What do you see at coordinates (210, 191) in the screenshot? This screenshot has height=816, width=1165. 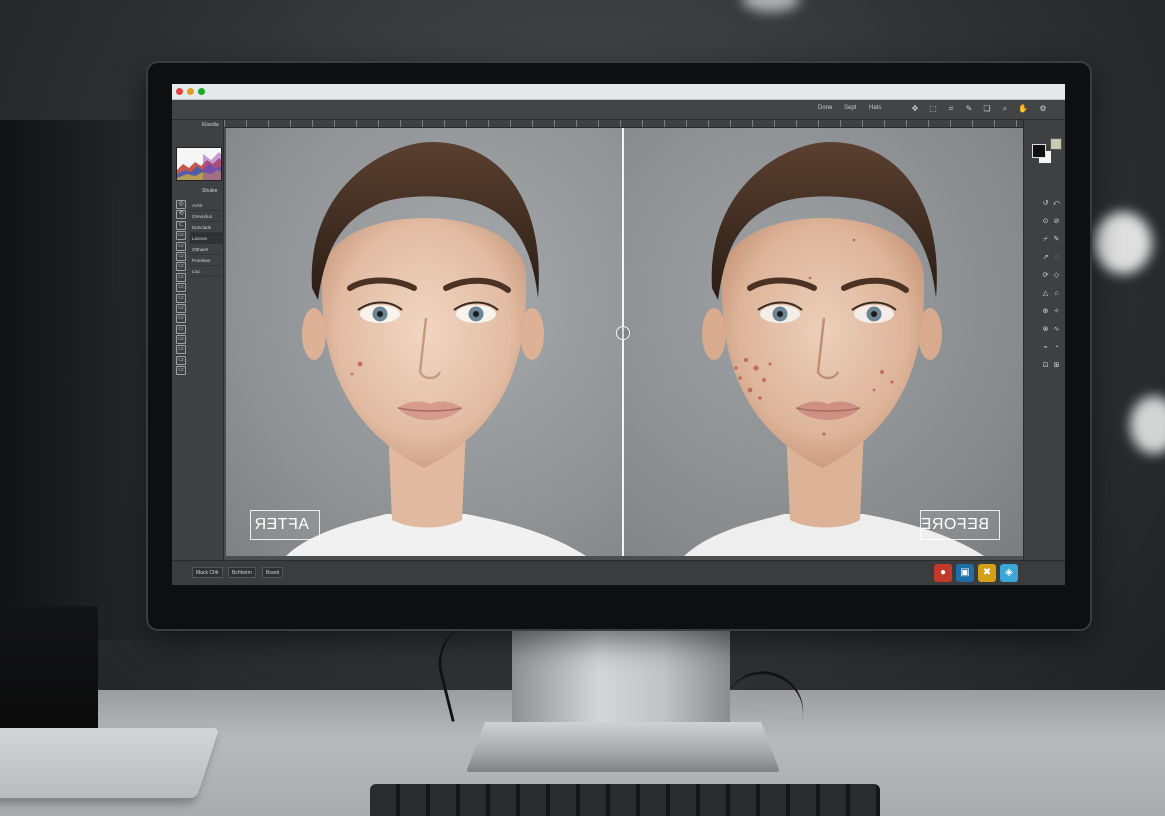 I see `panel-tab: Shulee` at bounding box center [210, 191].